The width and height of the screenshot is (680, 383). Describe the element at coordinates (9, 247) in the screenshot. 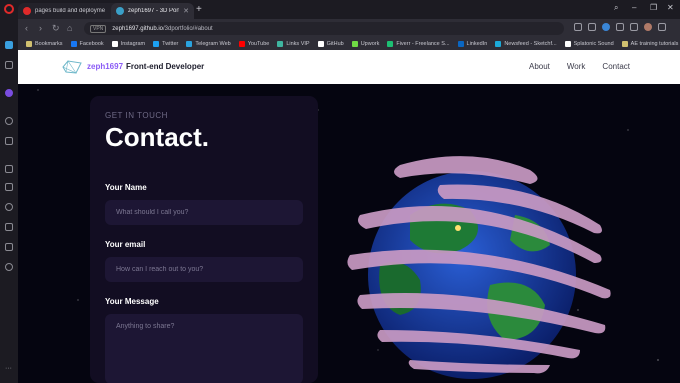

I see `extensions-icon` at that location.